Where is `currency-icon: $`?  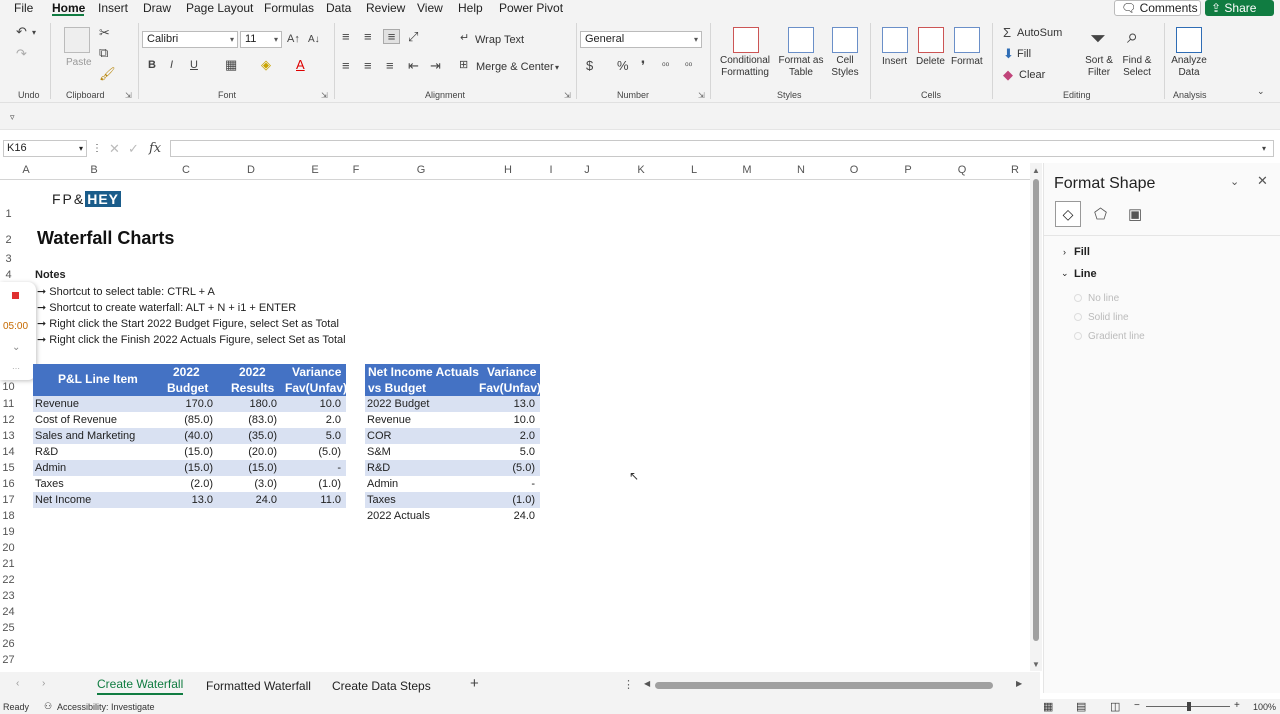
currency-icon: $ is located at coordinates (589, 65).